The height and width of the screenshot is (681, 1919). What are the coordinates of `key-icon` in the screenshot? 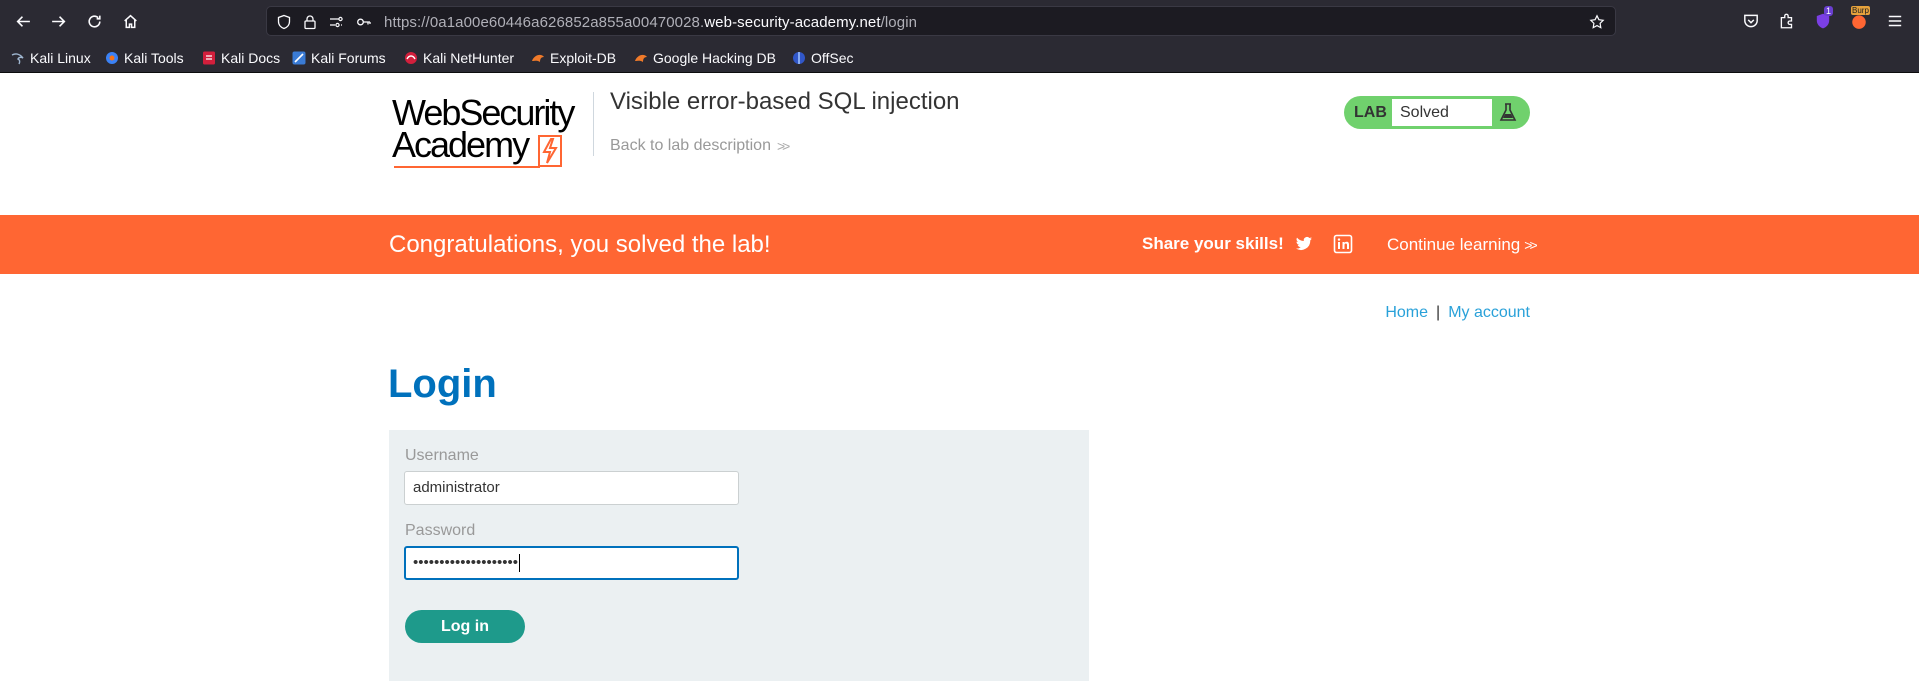 It's located at (364, 22).